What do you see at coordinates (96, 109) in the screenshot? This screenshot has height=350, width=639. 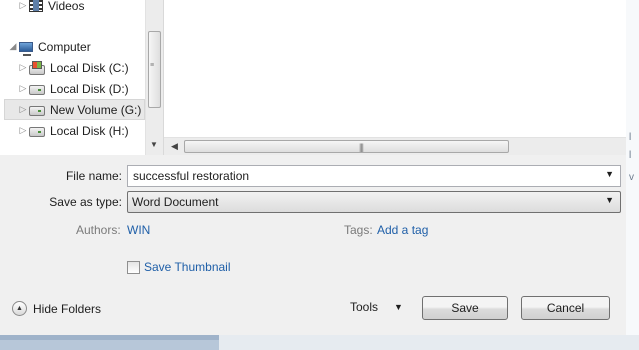 I see `nav-item-label: New Volume (G:)` at bounding box center [96, 109].